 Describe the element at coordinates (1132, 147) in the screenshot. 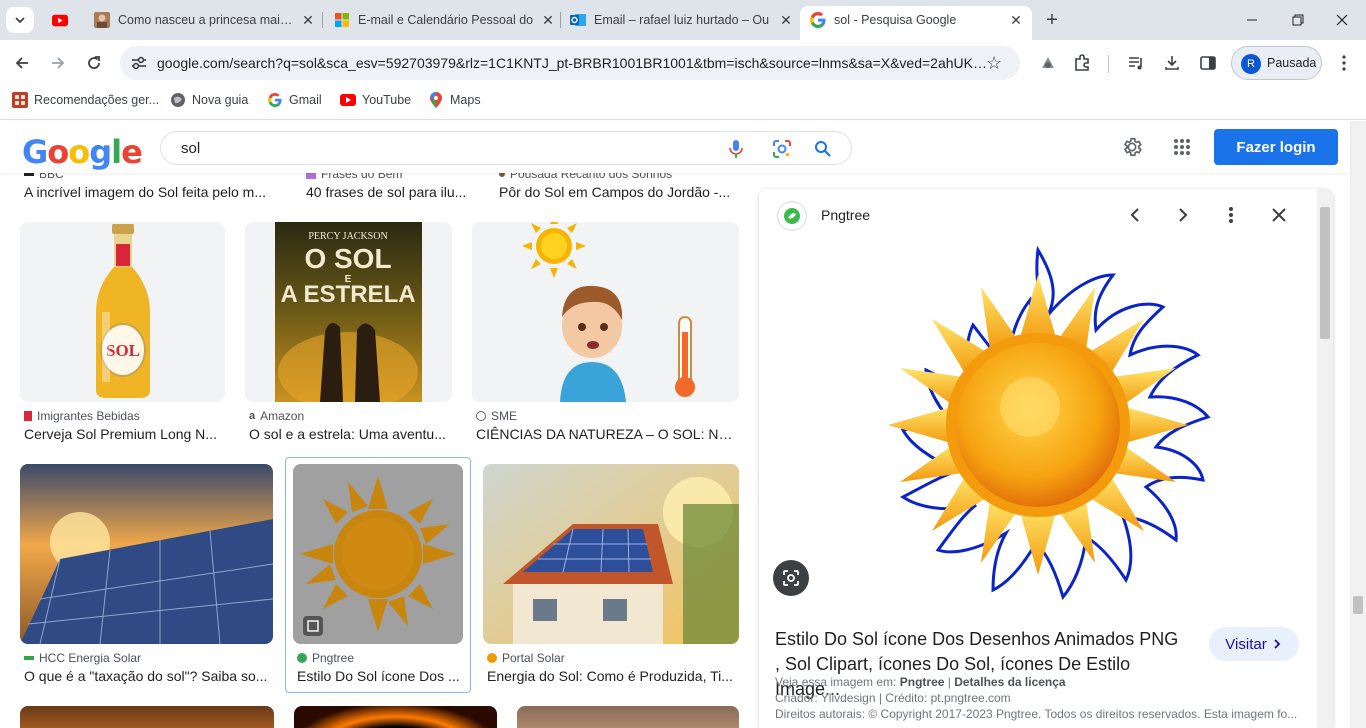

I see `settings-button` at that location.